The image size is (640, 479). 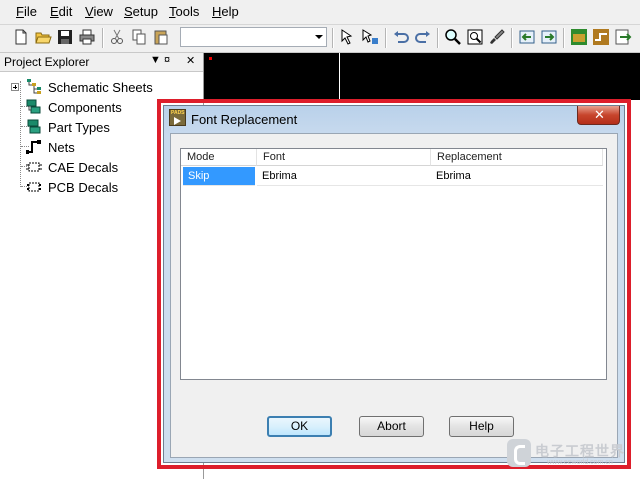 I want to click on copy-icon, so click(x=139, y=37).